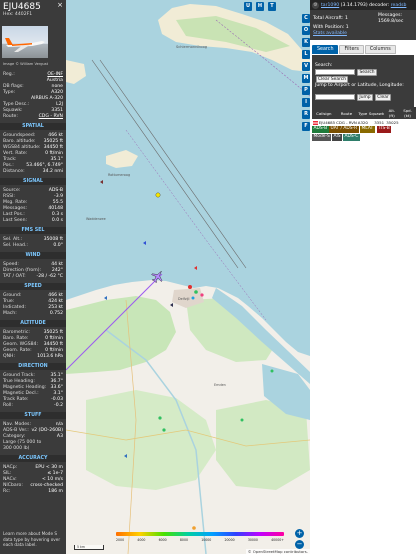 The height and width of the screenshot is (554, 416). I want to click on col-callsign: Callsign, so click(324, 113).